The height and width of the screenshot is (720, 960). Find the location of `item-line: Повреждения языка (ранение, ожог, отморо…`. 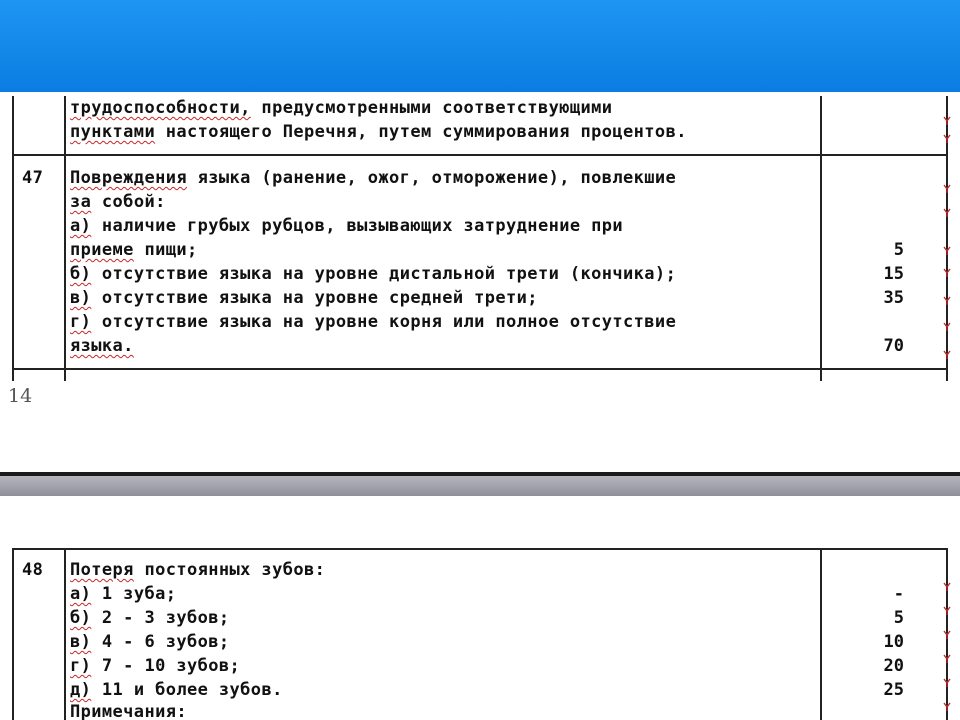

item-line: Повреждения языка (ранение, ожог, отморо… is located at coordinates (373, 178).